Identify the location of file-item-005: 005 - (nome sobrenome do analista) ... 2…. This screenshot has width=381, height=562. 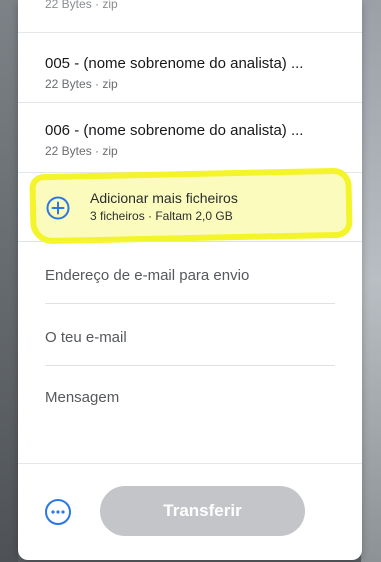
(190, 68).